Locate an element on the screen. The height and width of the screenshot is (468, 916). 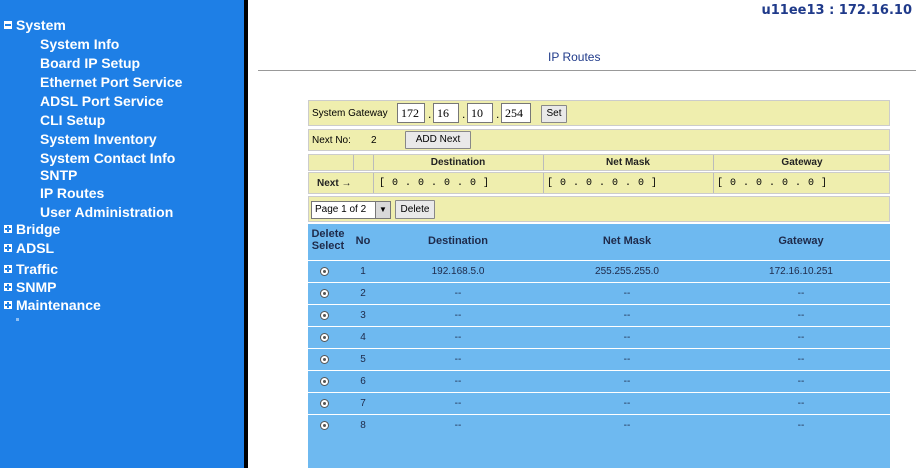
gateway-octet-3: 10 is located at coordinates (480, 113).